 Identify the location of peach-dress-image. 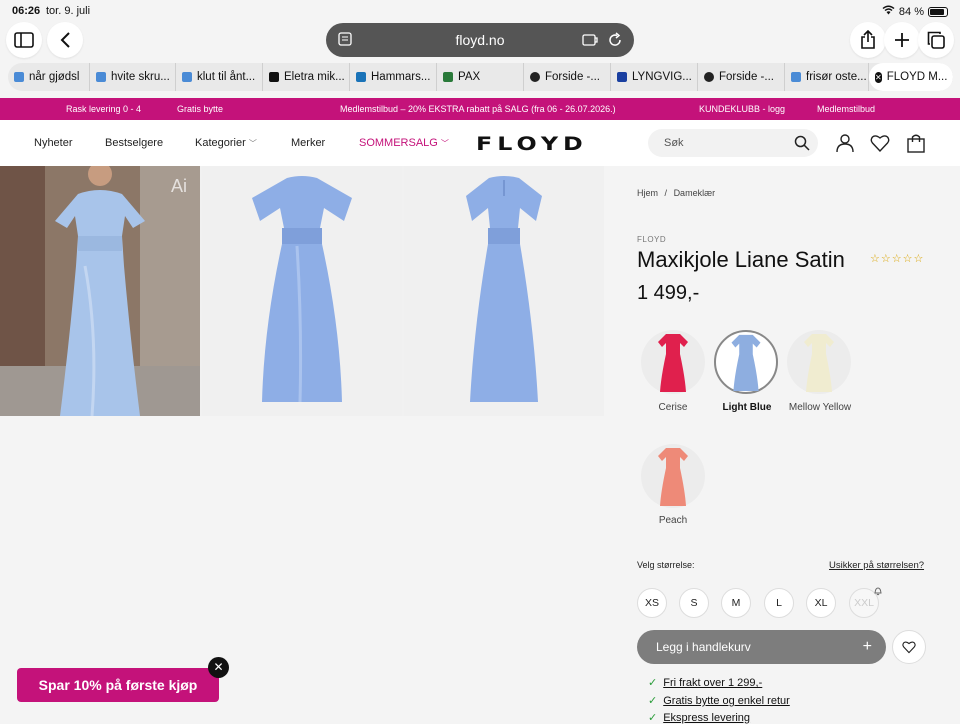
(673, 477).